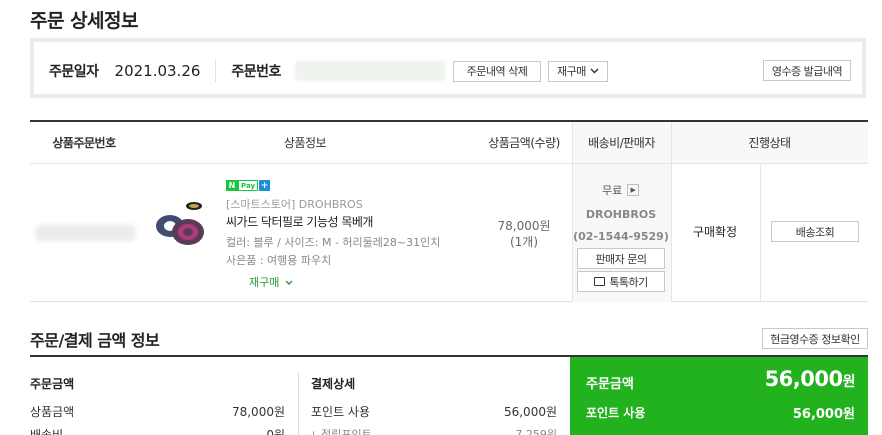 This screenshot has height=435, width=882. What do you see at coordinates (333, 384) in the screenshot?
I see `payment-detail-heading: 결제상세` at bounding box center [333, 384].